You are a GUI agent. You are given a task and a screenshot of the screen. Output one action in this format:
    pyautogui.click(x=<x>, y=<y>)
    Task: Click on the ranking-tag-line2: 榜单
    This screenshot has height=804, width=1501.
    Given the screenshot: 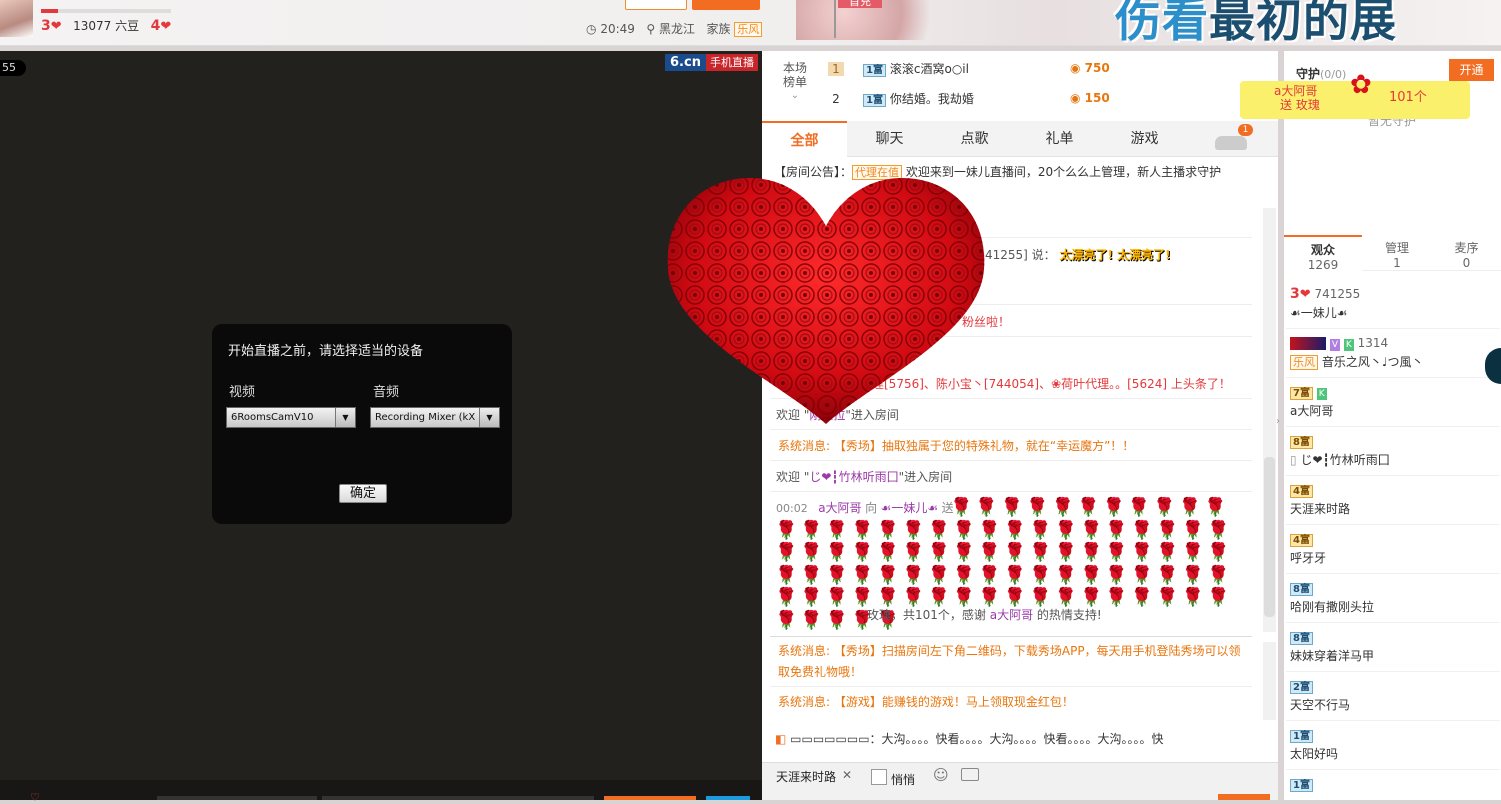 What is the action you would take?
    pyautogui.click(x=794, y=82)
    